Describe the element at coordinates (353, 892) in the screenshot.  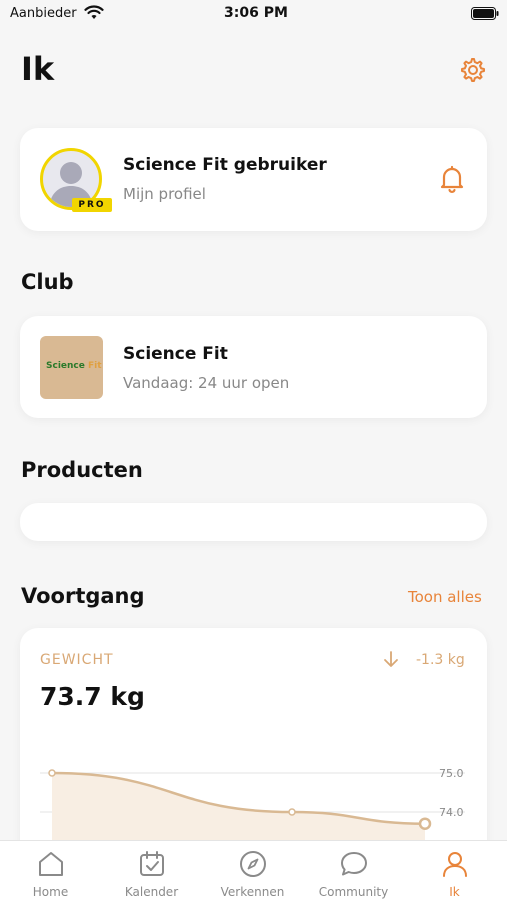
I see `tab-community-label: Community` at that location.